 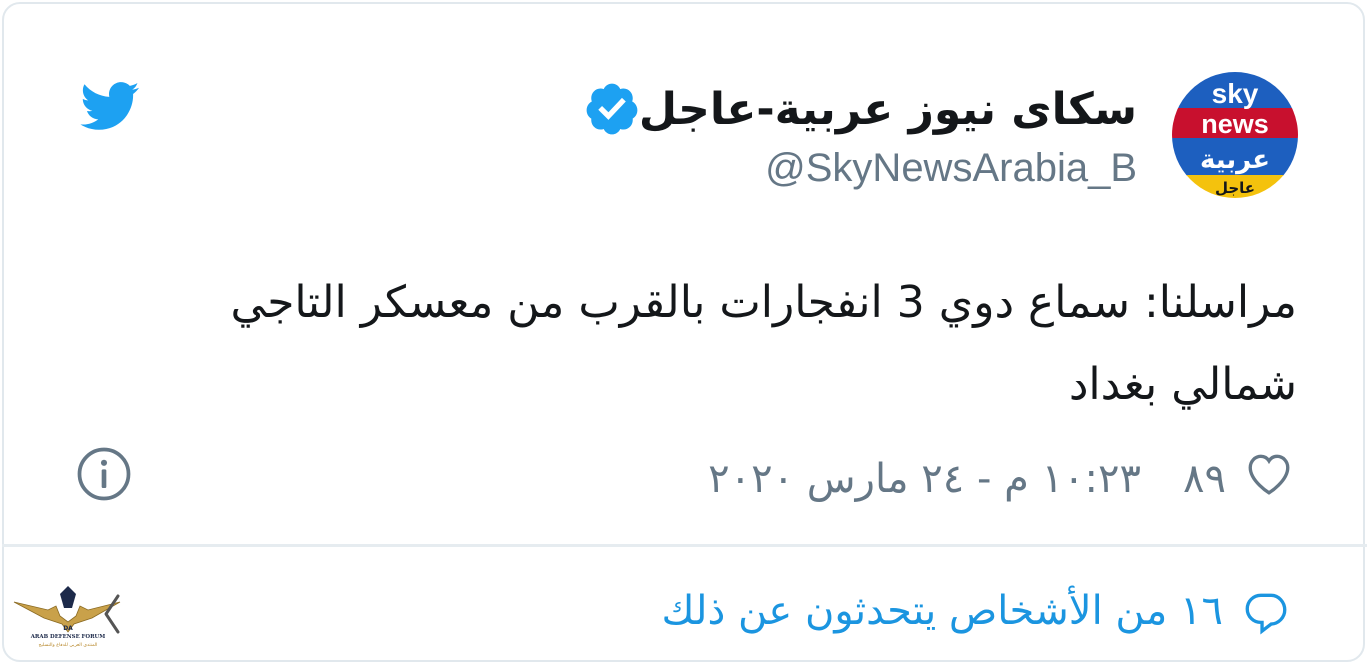 What do you see at coordinates (612, 109) in the screenshot?
I see `verified-badge-icon` at bounding box center [612, 109].